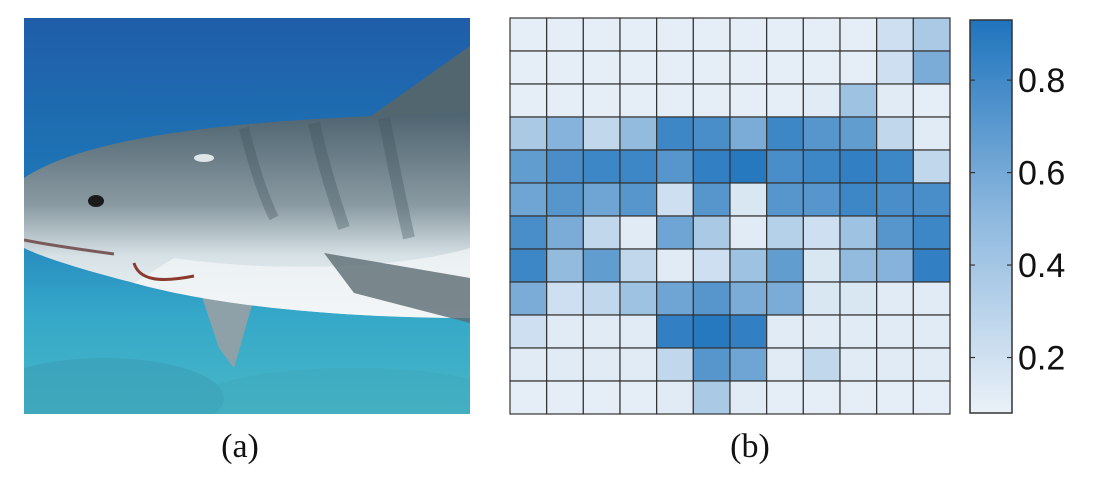 This screenshot has height=490, width=1093. What do you see at coordinates (1041, 81) in the screenshot?
I see `colorbar-tick-label: 0.8` at bounding box center [1041, 81].